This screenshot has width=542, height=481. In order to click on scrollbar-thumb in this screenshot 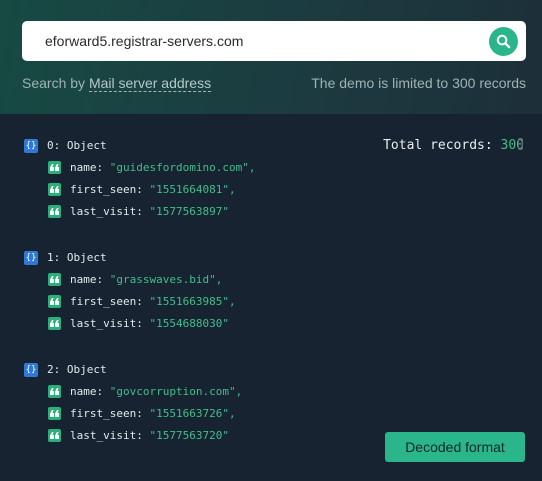, I will do `click(520, 144)`.